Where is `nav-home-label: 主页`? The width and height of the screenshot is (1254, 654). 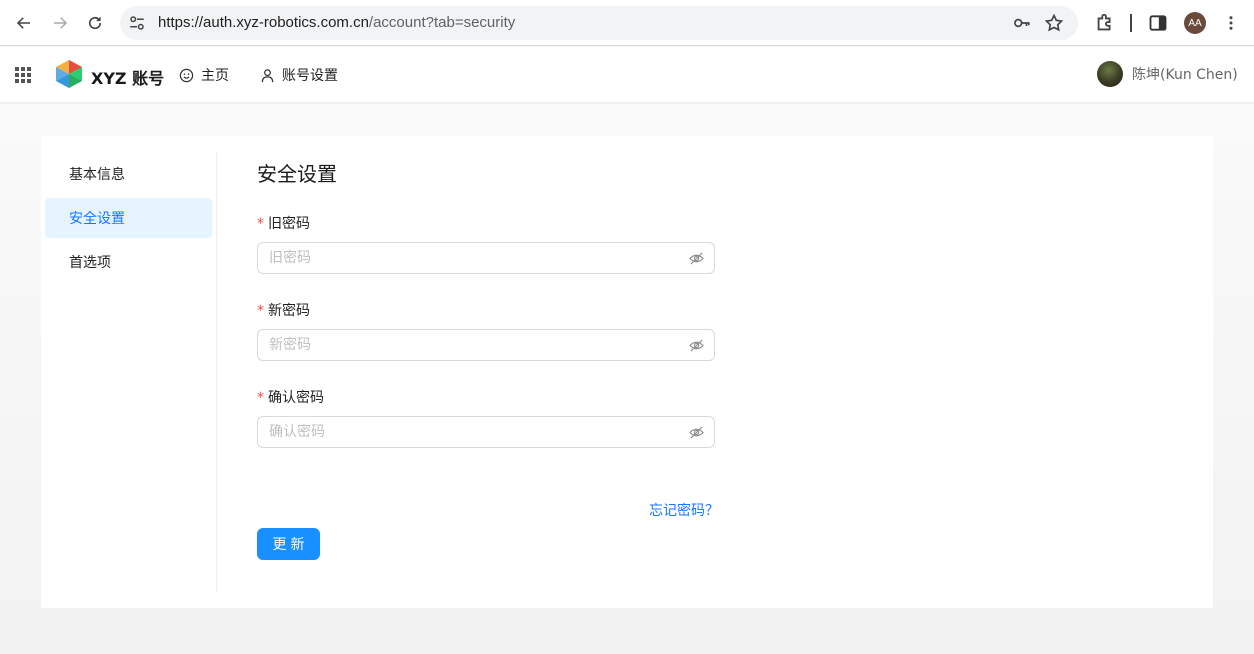 nav-home-label: 主页 is located at coordinates (215, 76).